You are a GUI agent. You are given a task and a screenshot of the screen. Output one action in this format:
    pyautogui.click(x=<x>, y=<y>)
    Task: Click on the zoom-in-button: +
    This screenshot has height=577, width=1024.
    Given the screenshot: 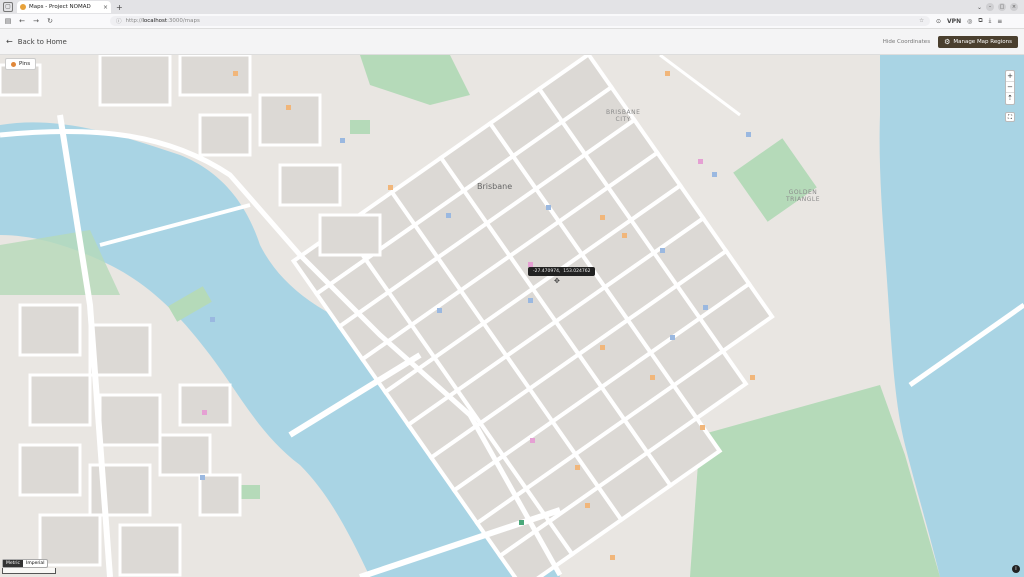 What is the action you would take?
    pyautogui.click(x=1010, y=76)
    